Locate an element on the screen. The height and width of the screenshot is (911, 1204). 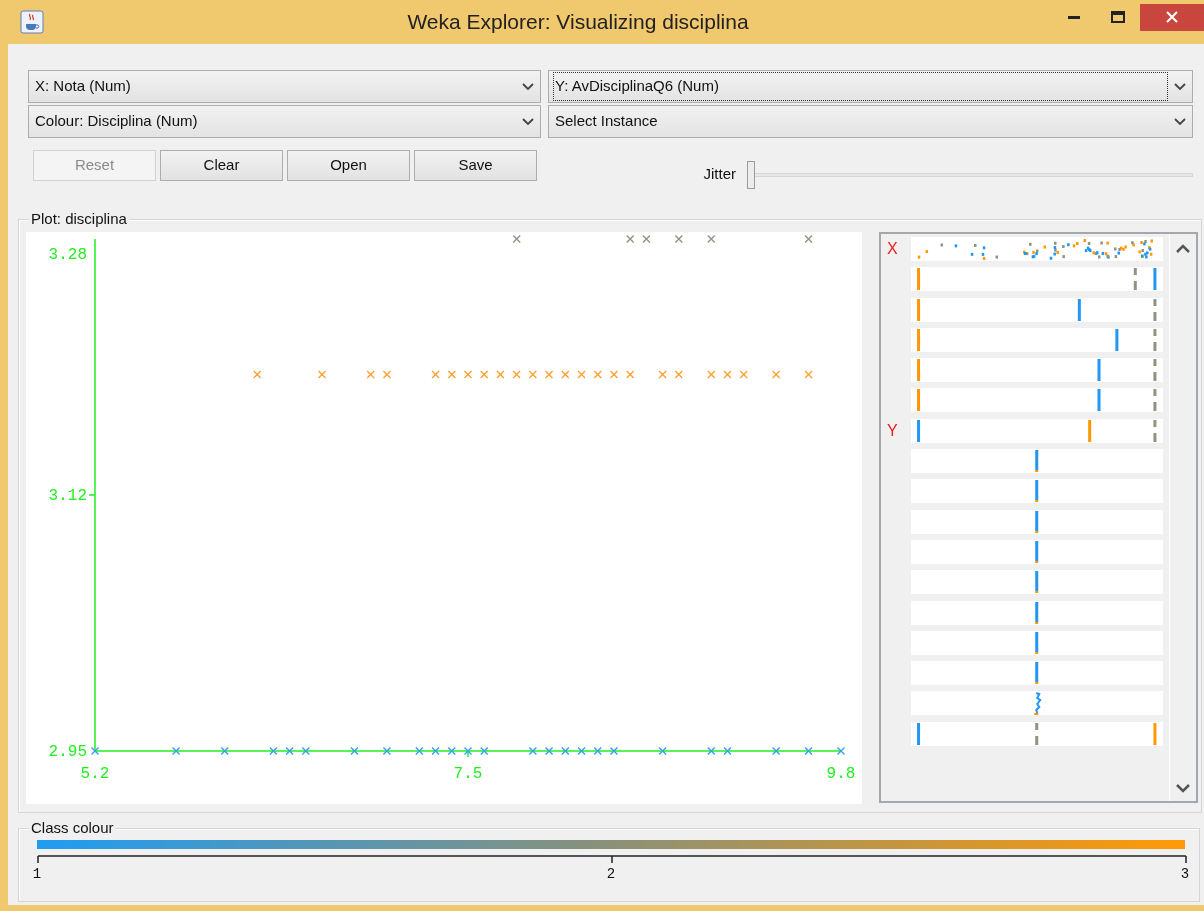
action-button: Clear is located at coordinates (221, 165).